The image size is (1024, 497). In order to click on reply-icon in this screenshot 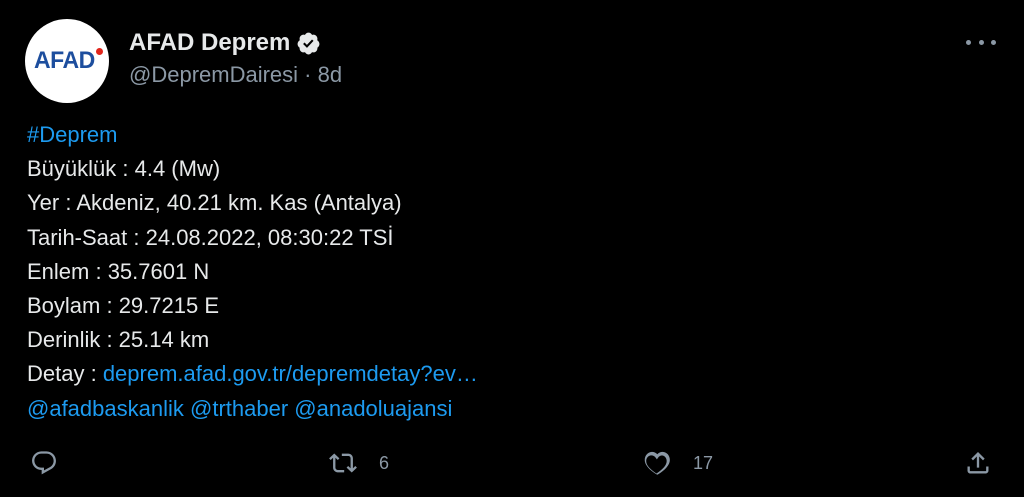, I will do `click(44, 463)`.